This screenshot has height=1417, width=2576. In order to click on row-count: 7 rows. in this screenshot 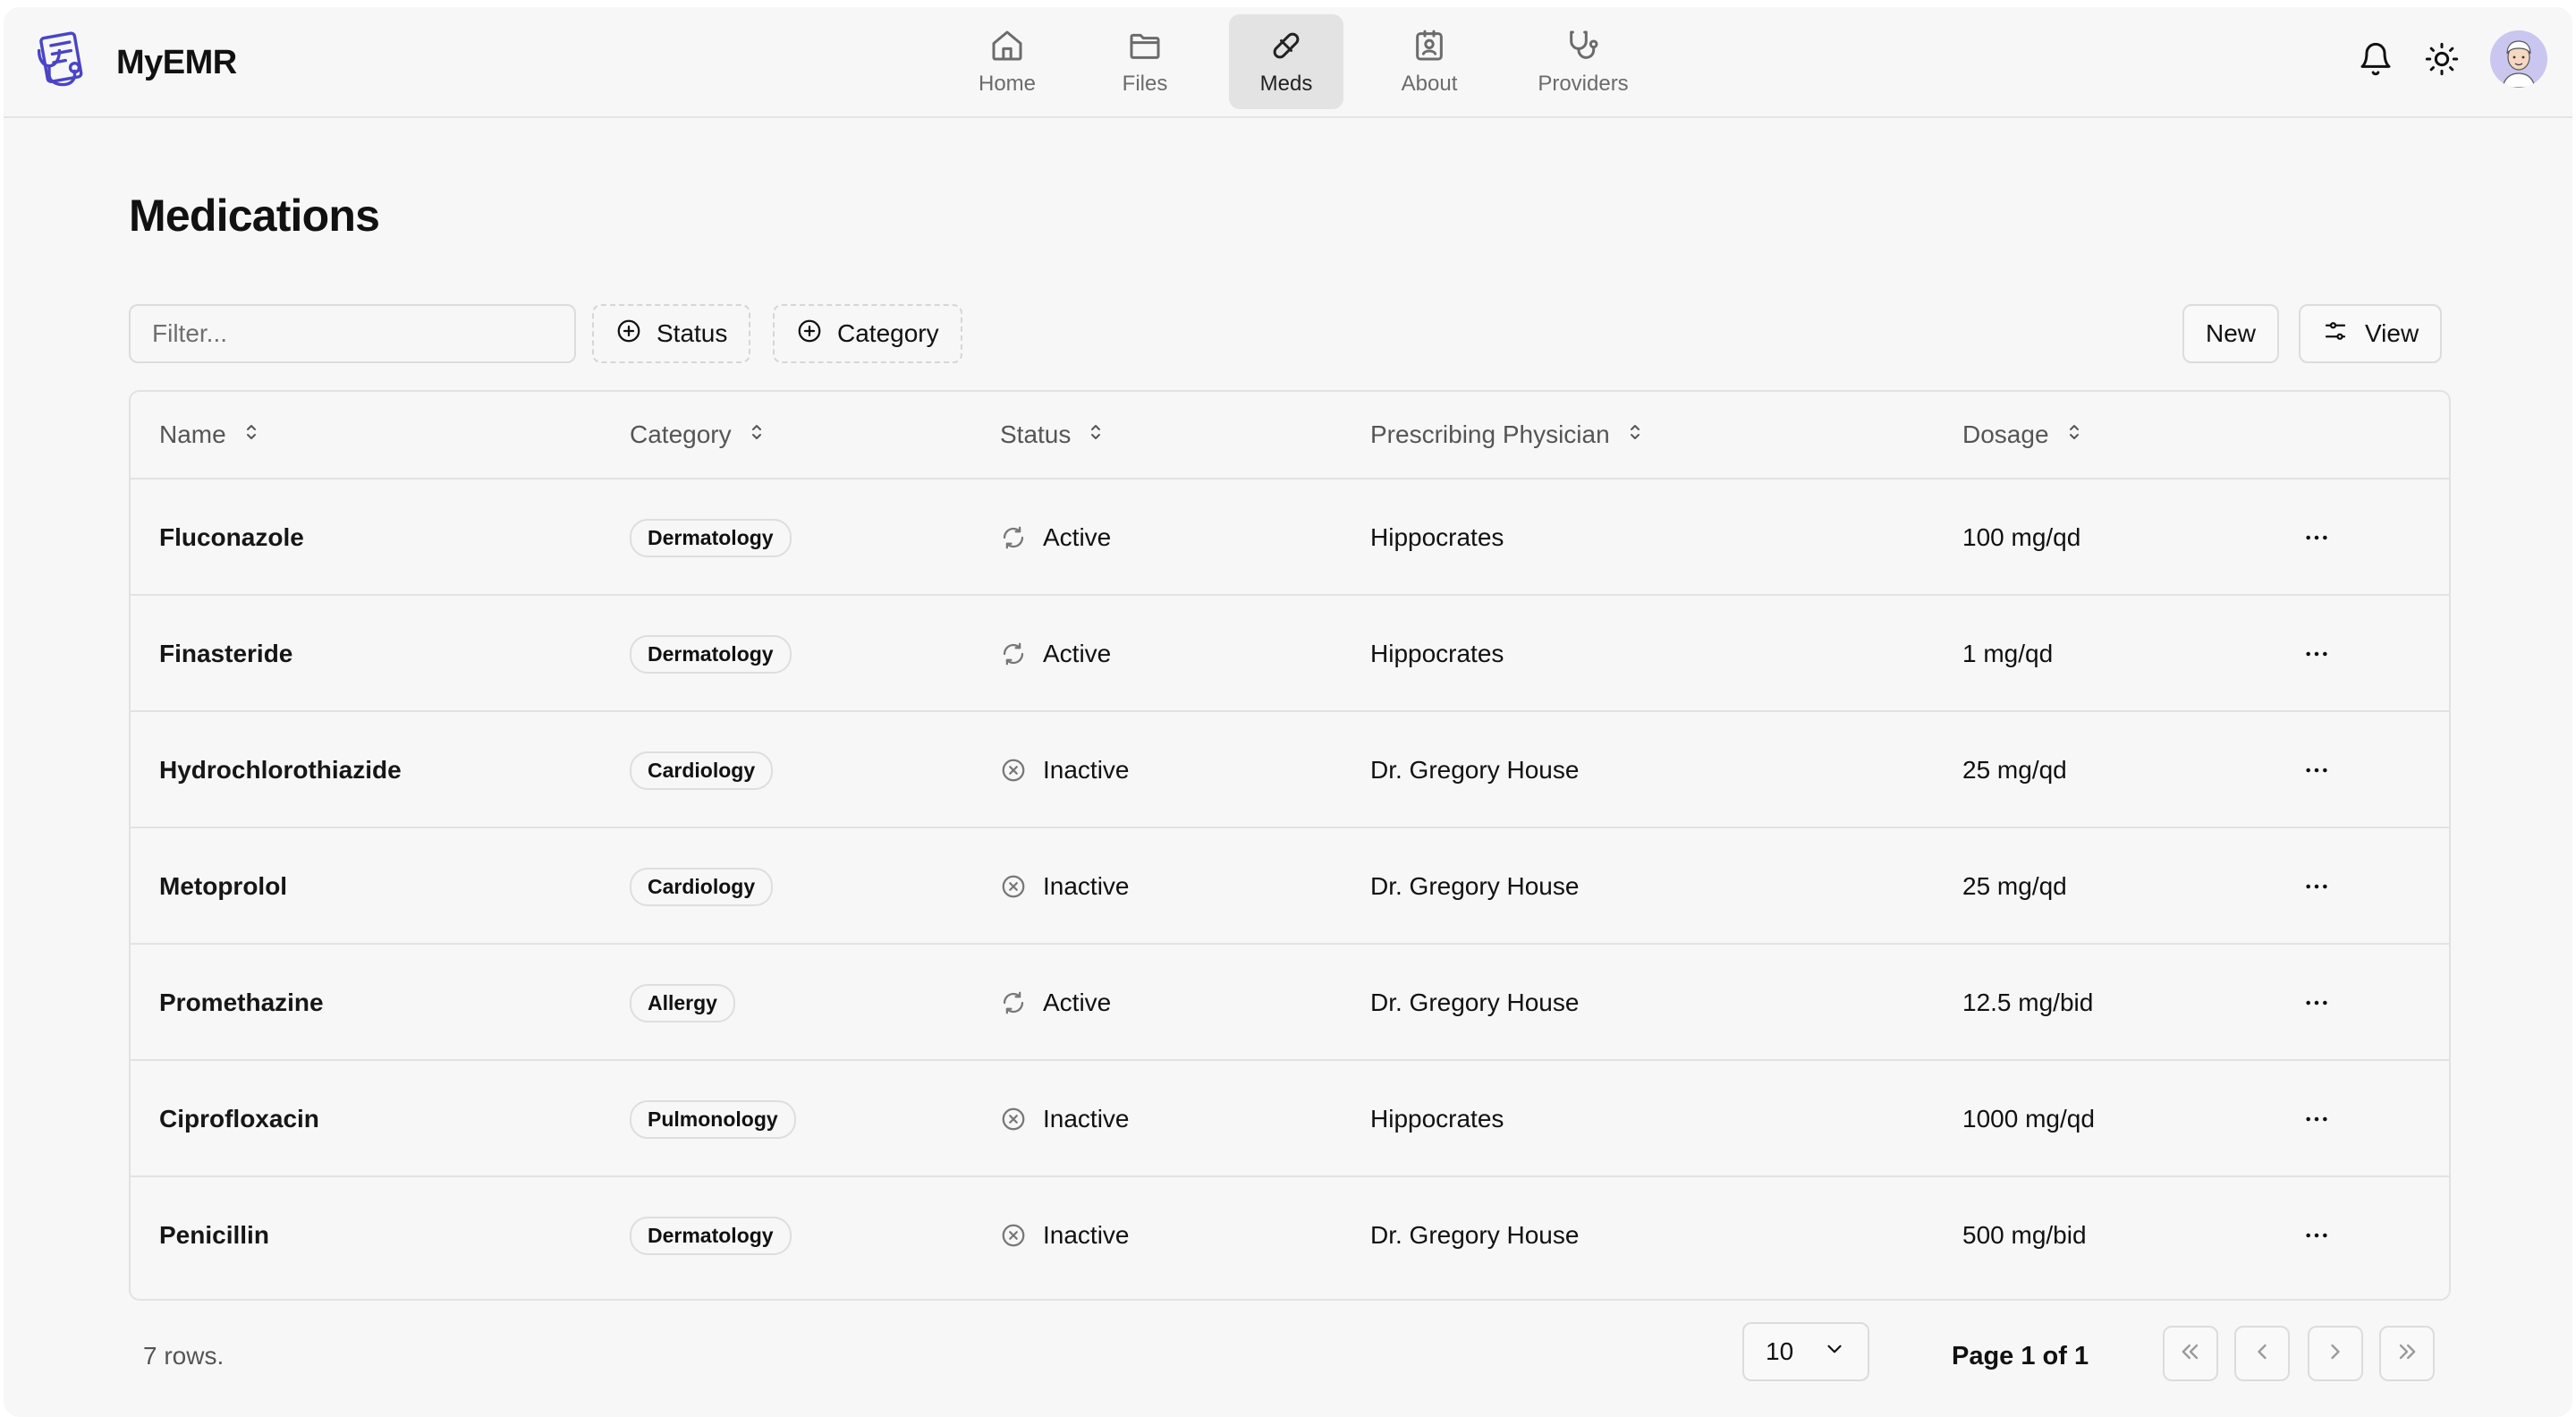, I will do `click(184, 1356)`.